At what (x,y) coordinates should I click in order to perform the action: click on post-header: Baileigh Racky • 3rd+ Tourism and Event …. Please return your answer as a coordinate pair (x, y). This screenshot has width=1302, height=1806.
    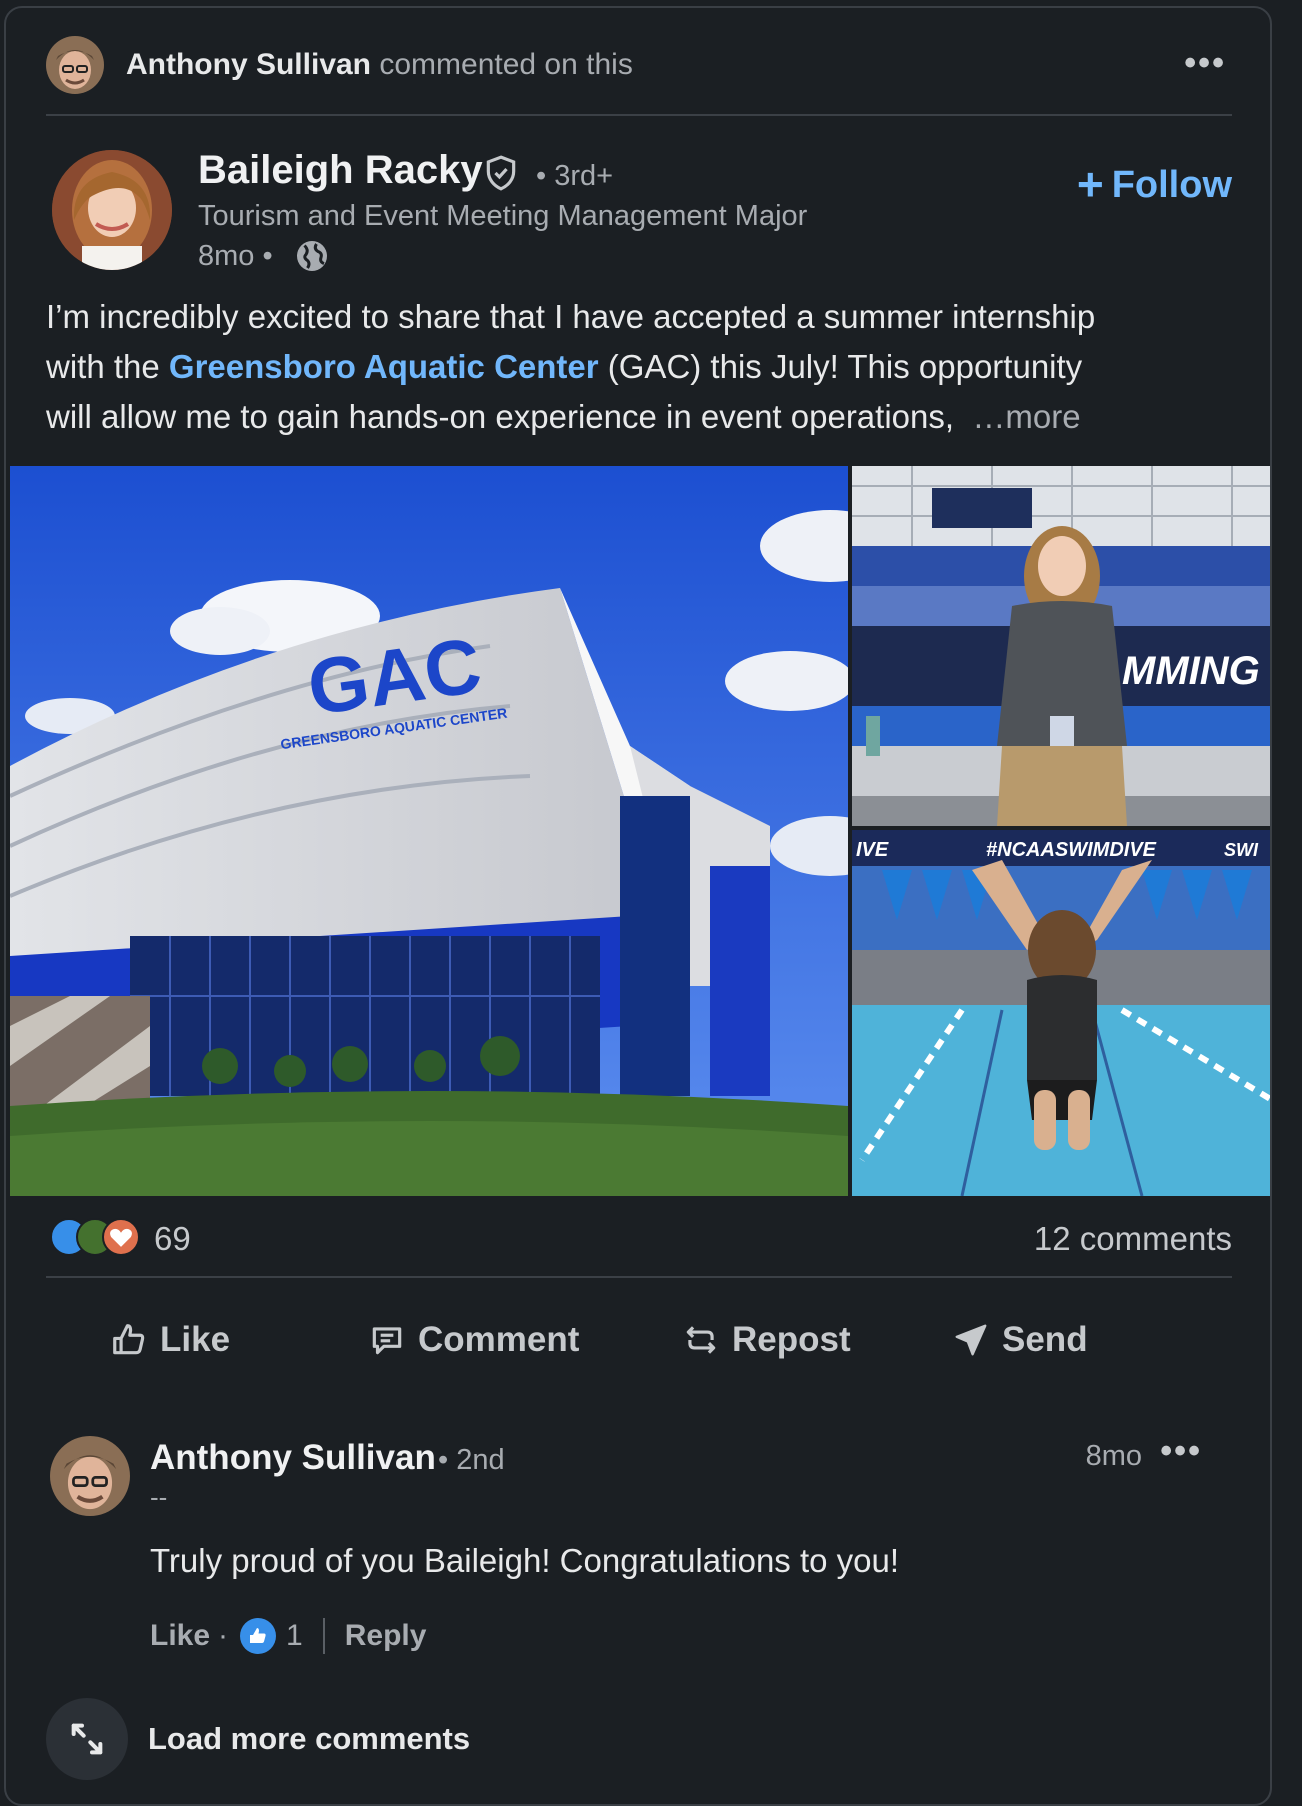
    Looking at the image, I should click on (639, 209).